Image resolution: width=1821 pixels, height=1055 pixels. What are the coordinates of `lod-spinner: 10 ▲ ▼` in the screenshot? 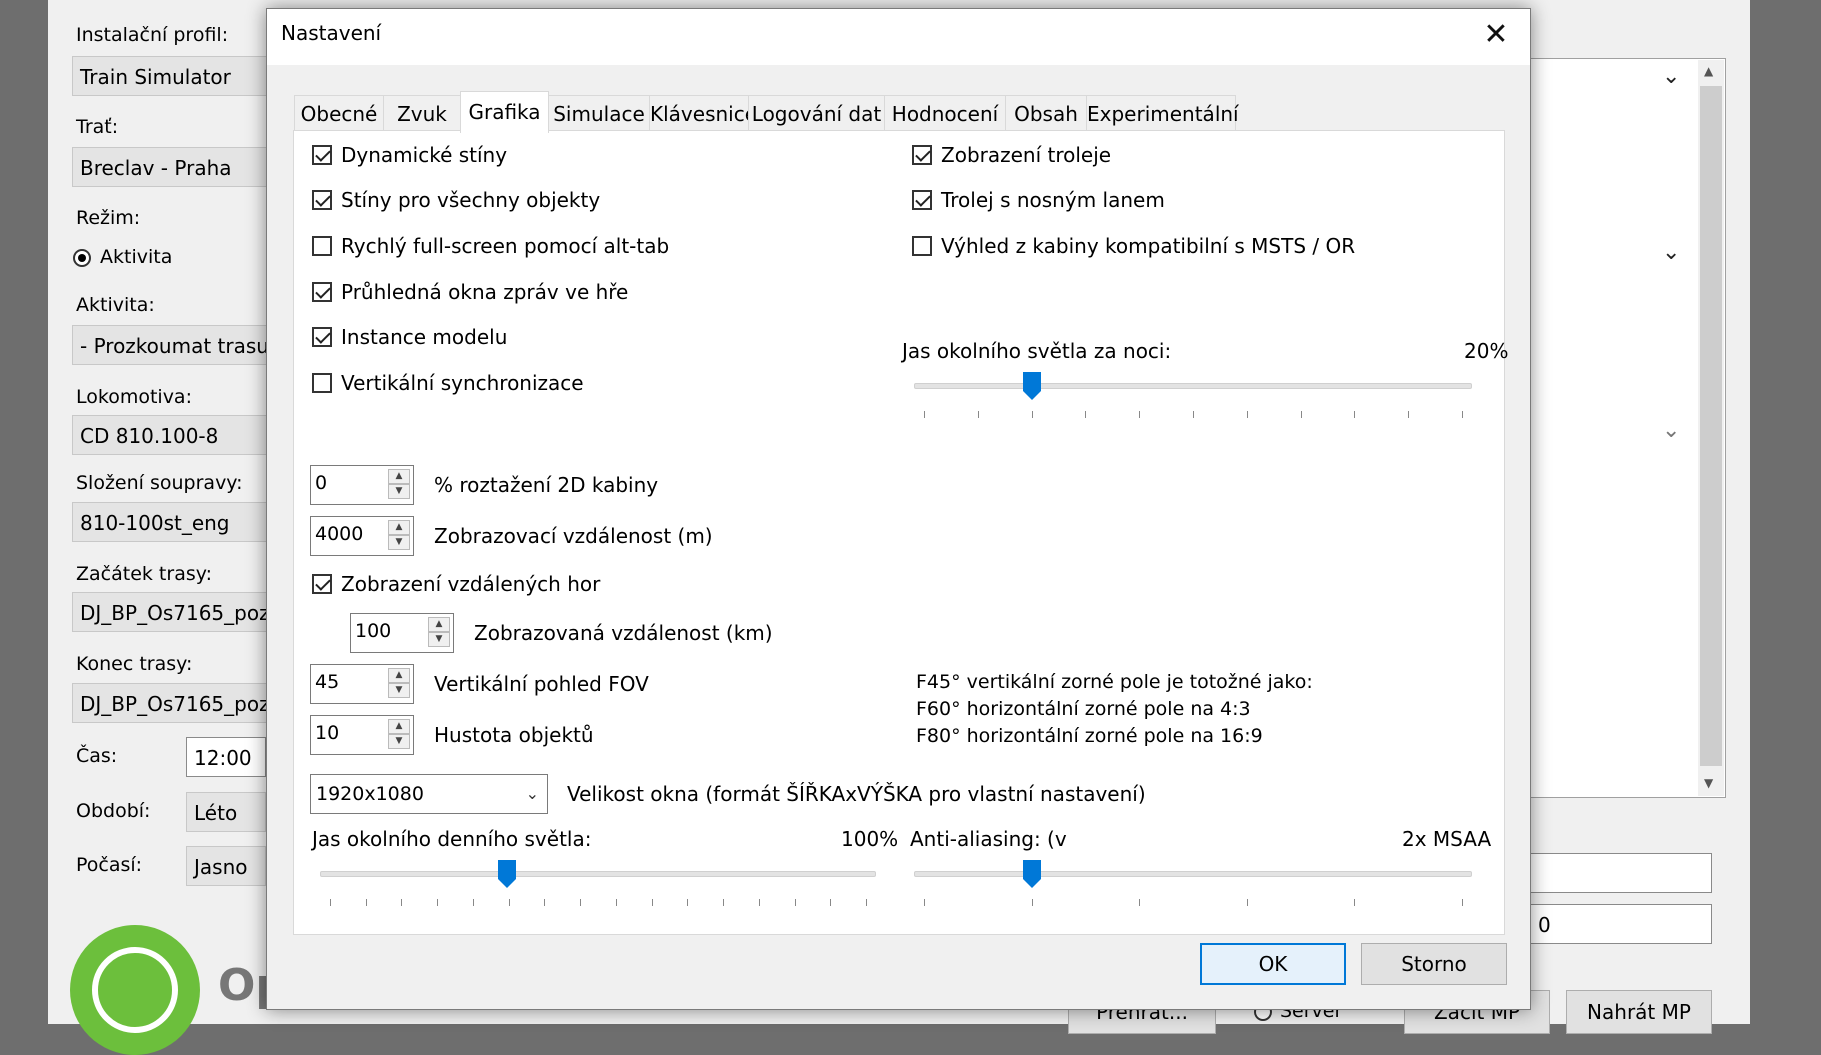 It's located at (362, 735).